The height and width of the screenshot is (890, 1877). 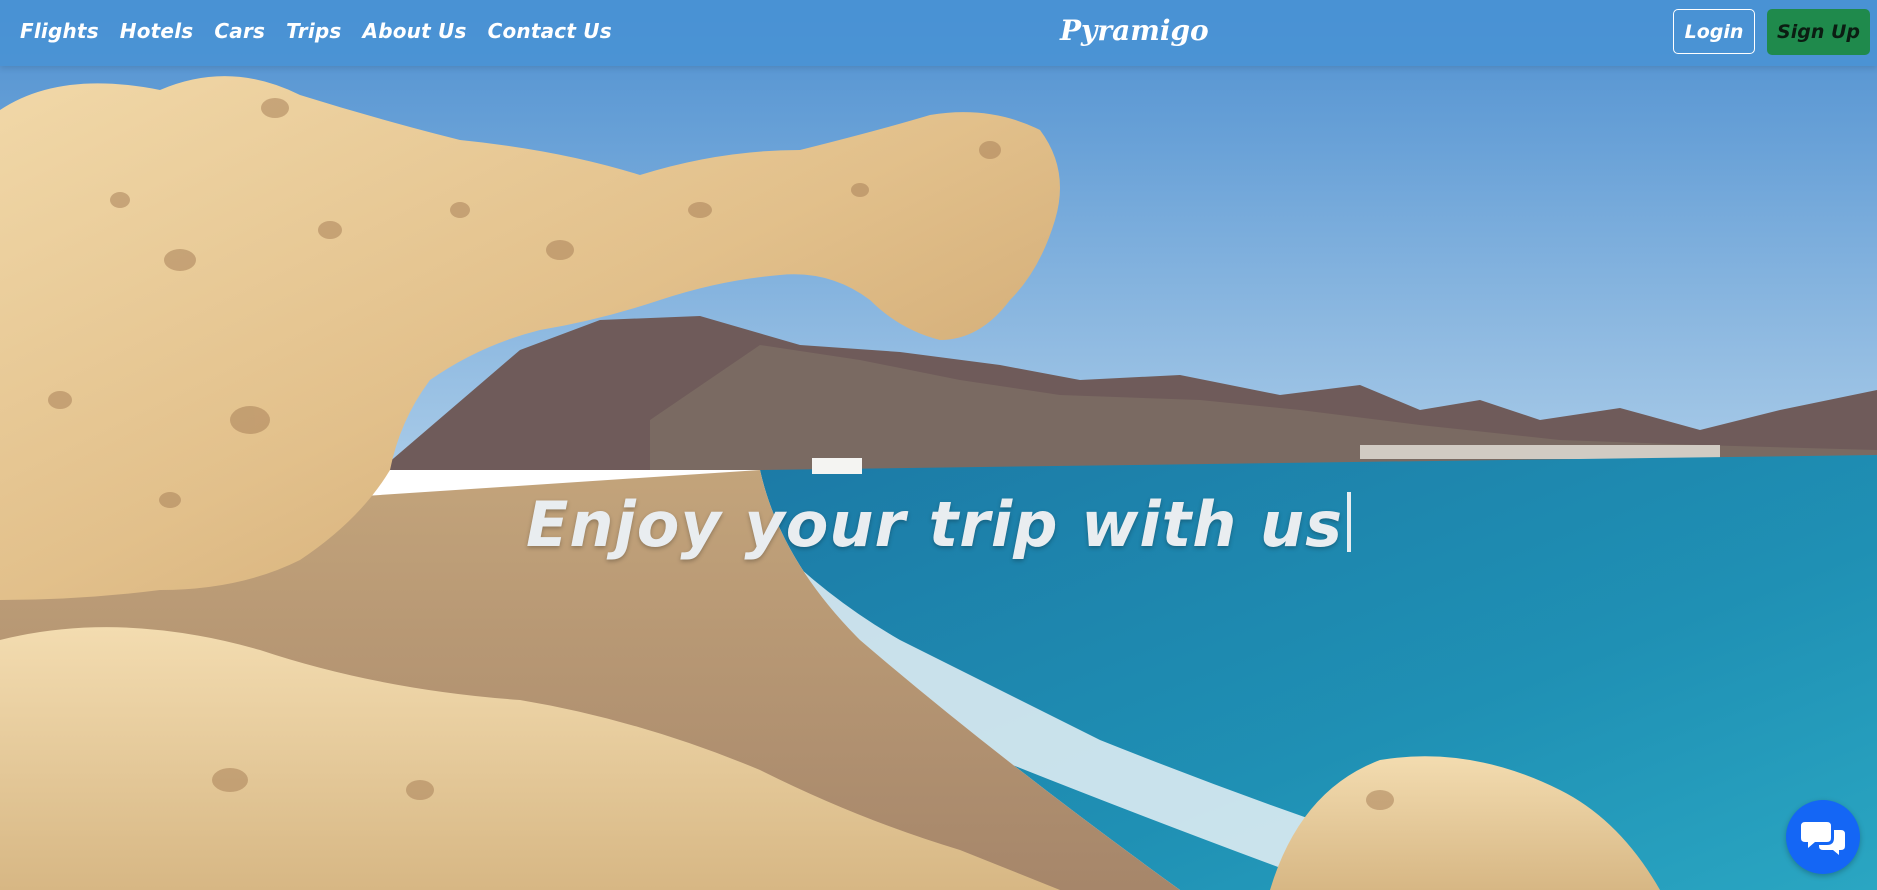 I want to click on hero-title-text: Enjoy your trip with us, so click(x=934, y=524).